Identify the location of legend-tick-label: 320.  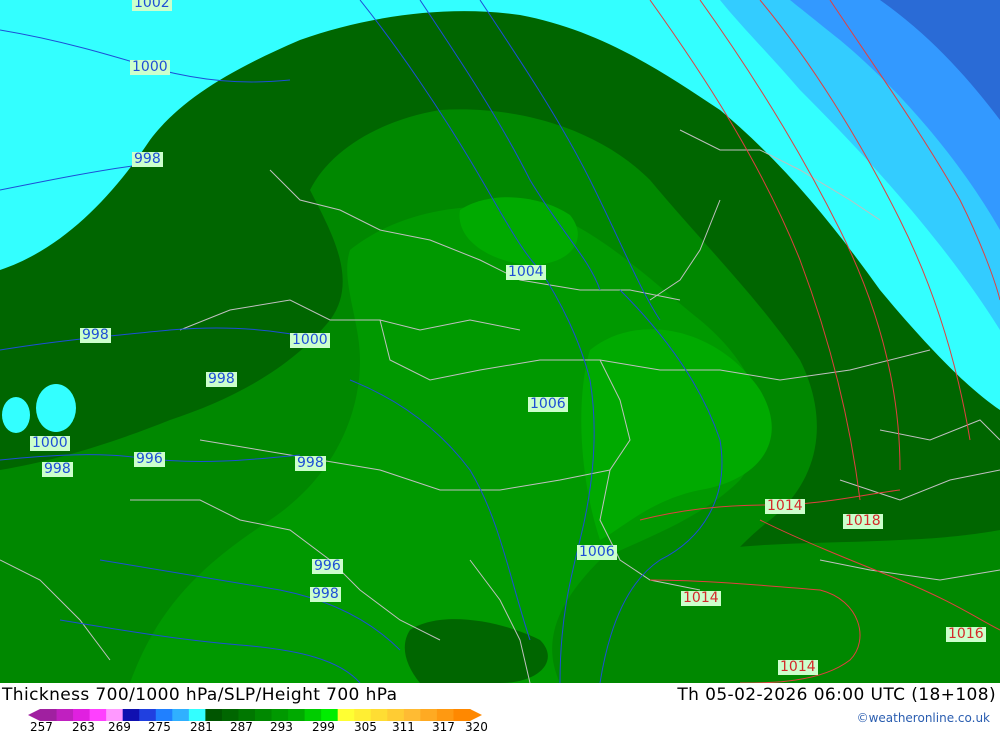
(476, 727).